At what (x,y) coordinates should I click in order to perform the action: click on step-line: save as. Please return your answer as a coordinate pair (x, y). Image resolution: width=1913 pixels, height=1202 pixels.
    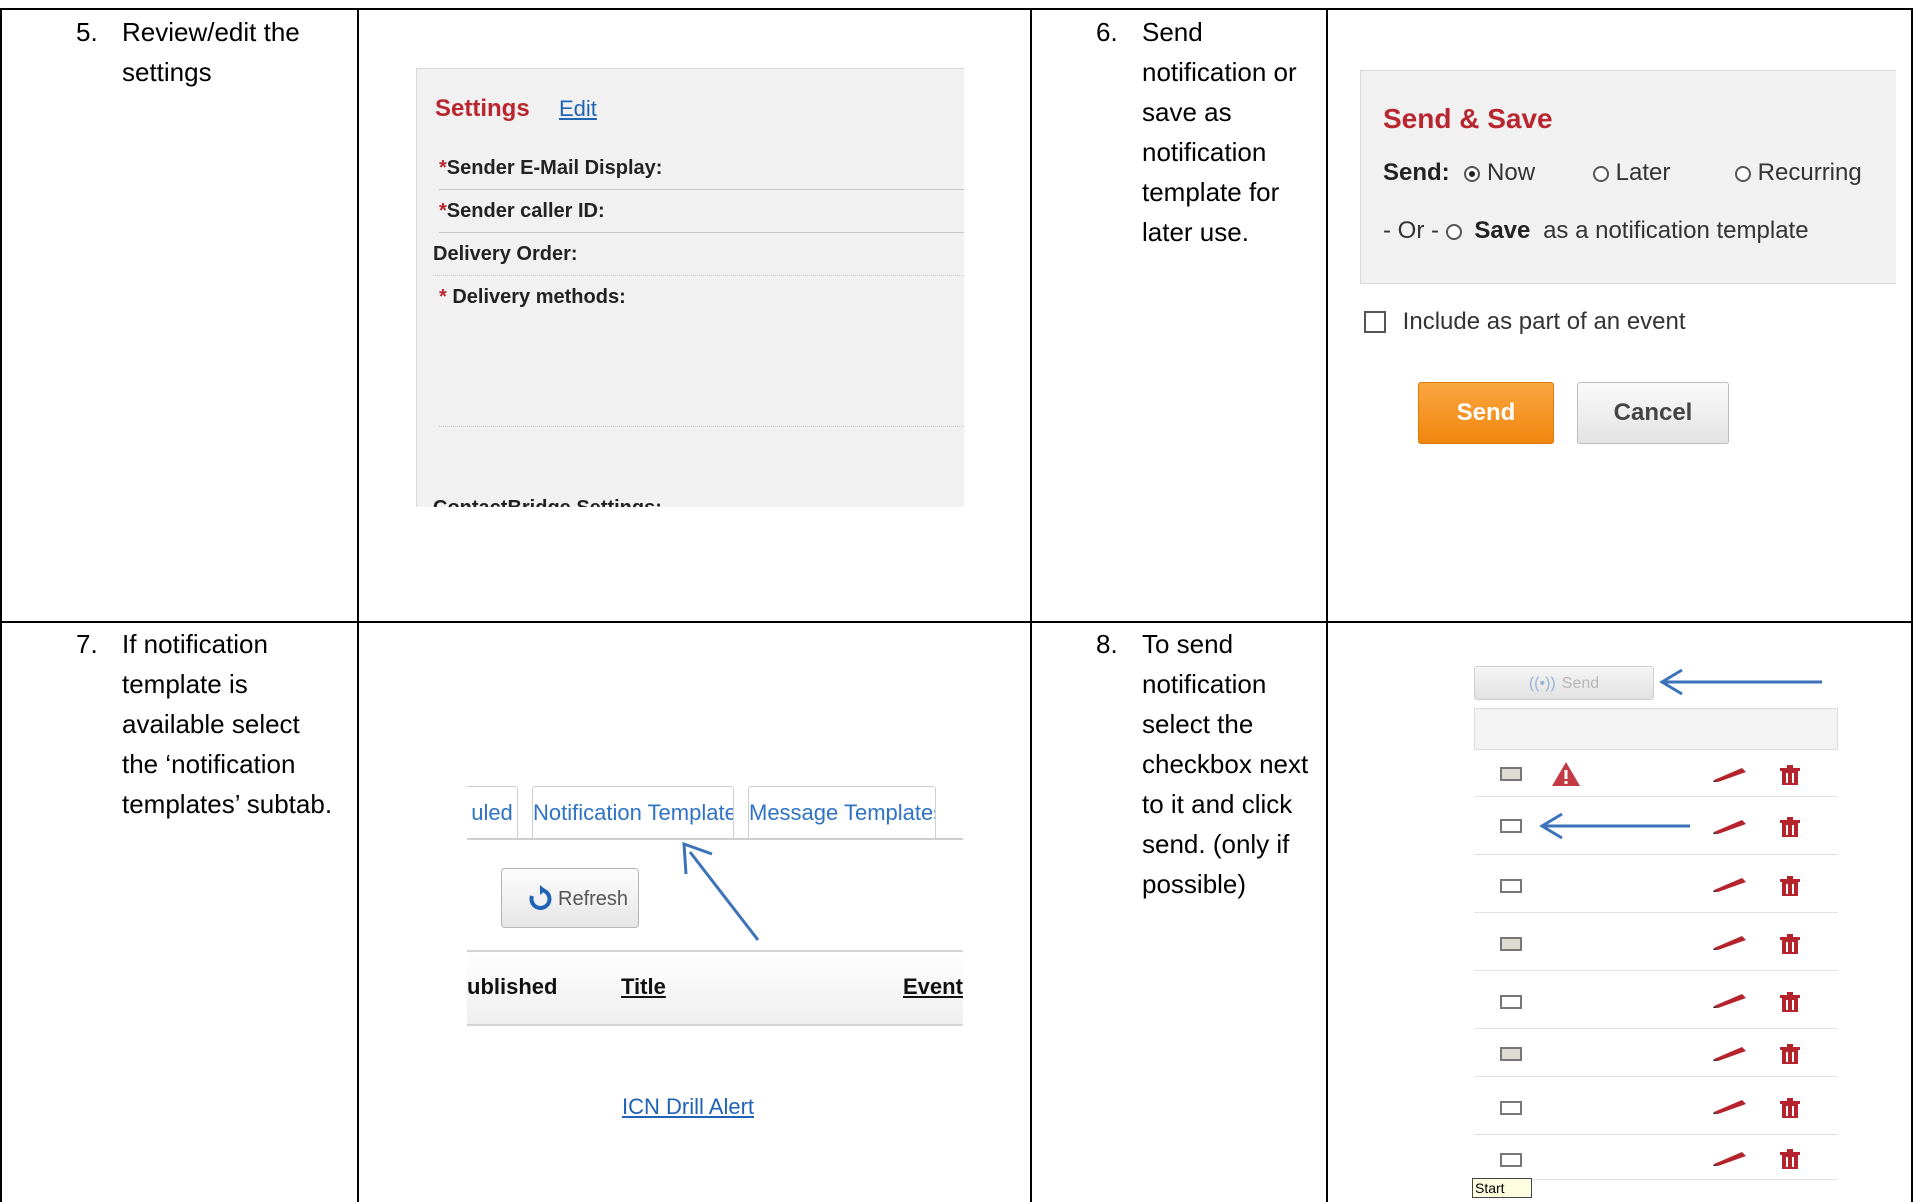
    Looking at the image, I should click on (1187, 112).